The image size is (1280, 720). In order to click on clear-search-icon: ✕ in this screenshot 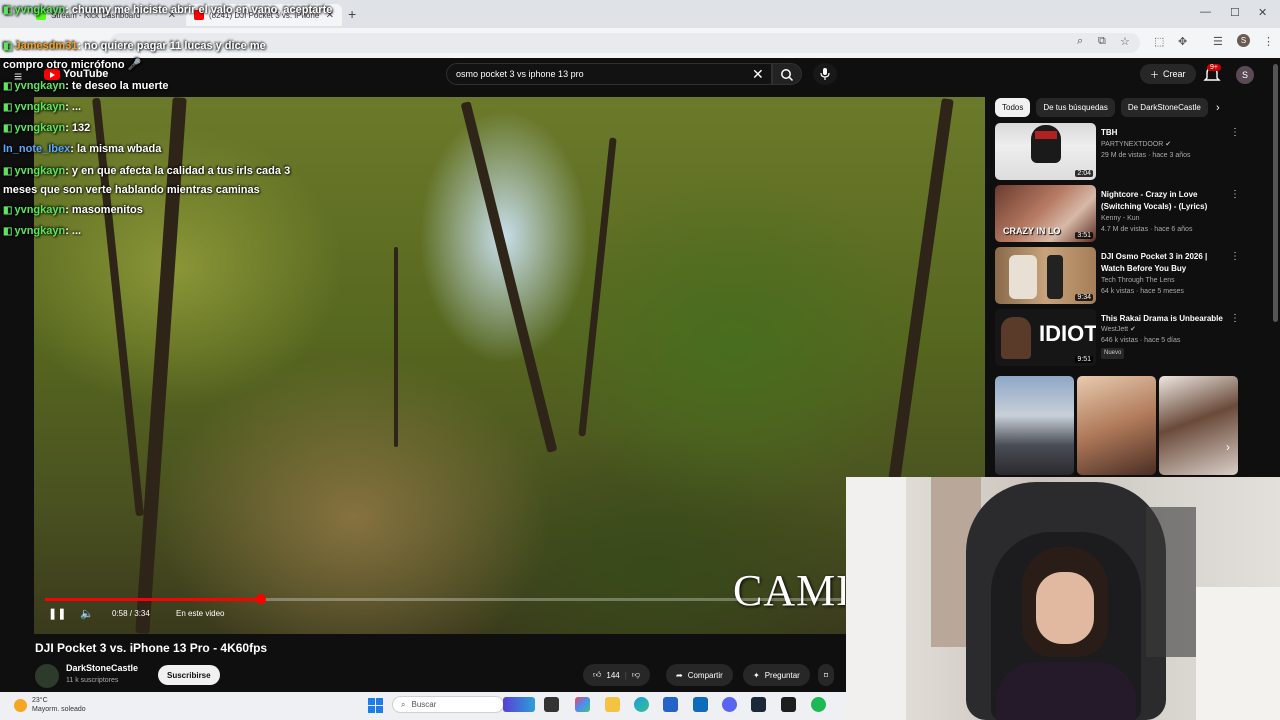, I will do `click(758, 74)`.